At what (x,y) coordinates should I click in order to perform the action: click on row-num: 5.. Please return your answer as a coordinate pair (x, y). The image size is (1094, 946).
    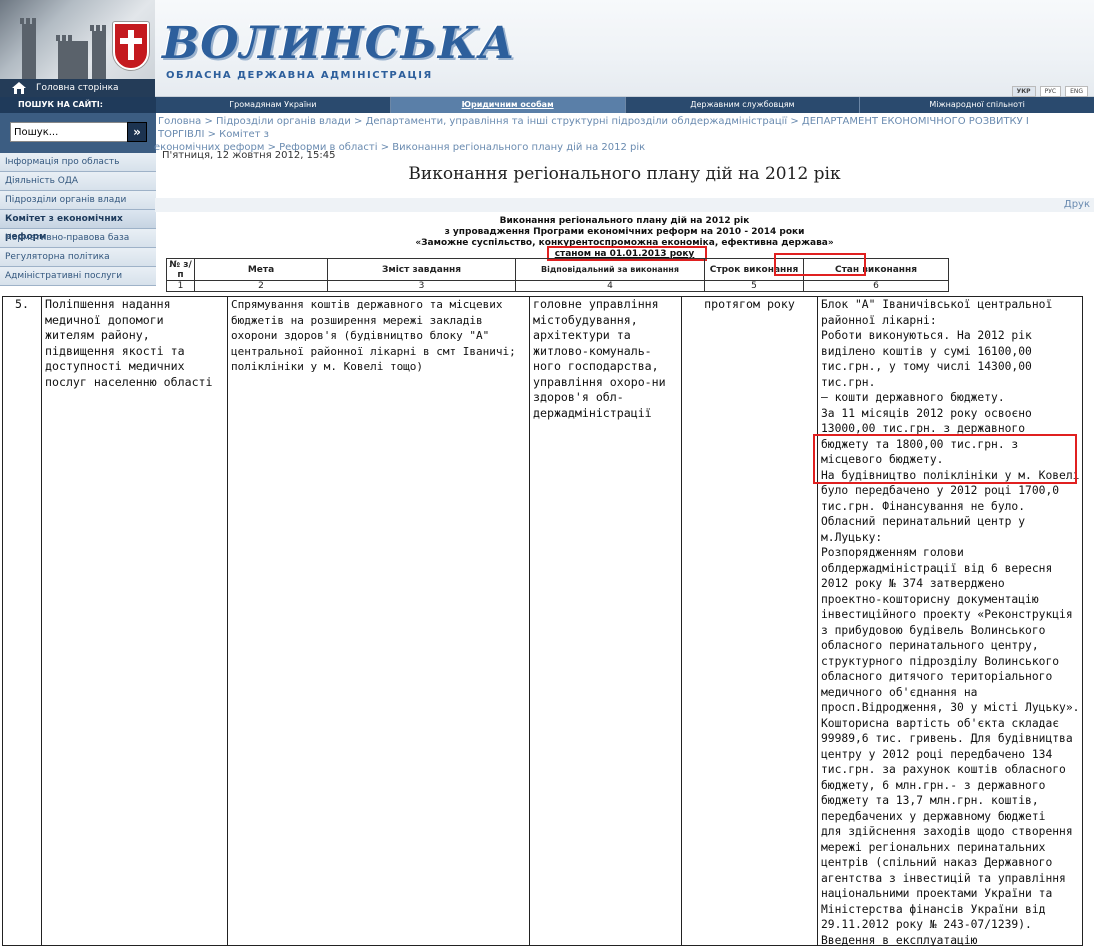
    Looking at the image, I should click on (22, 621).